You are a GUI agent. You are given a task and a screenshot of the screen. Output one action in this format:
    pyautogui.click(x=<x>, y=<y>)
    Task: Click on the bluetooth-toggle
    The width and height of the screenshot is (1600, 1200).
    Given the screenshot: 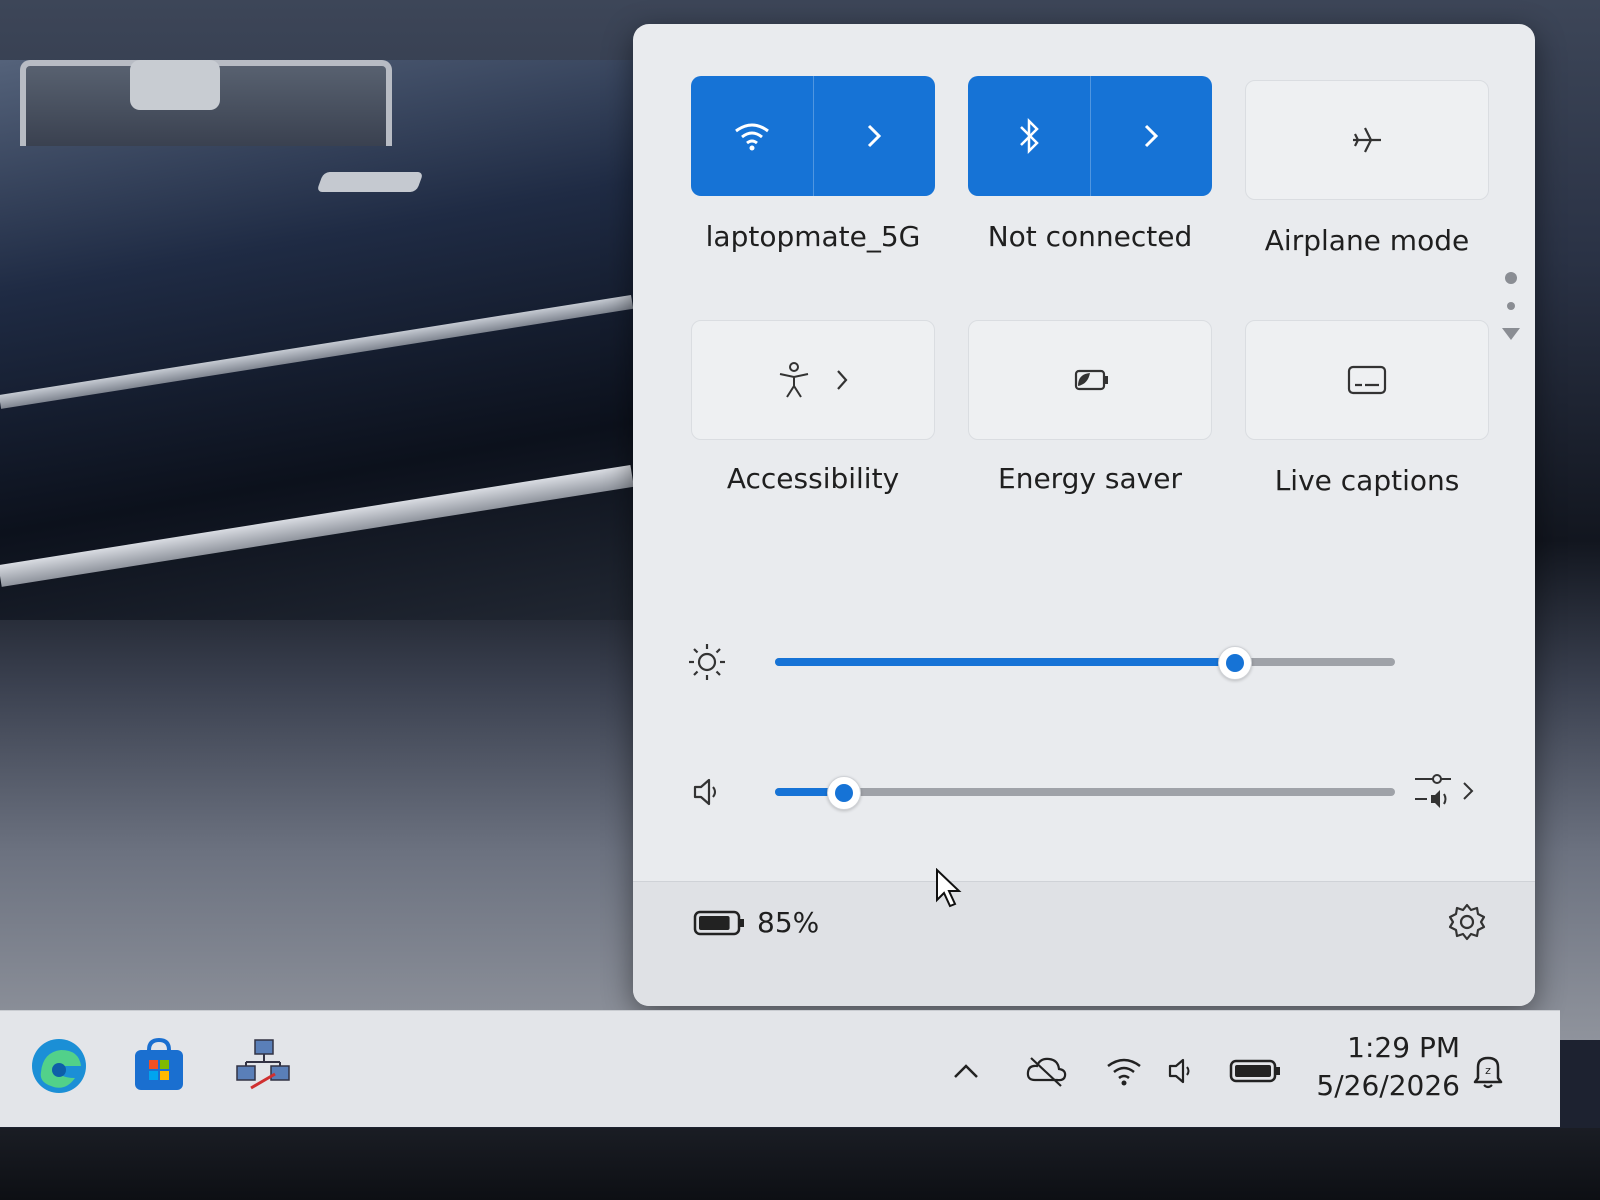 What is the action you would take?
    pyautogui.click(x=1029, y=136)
    